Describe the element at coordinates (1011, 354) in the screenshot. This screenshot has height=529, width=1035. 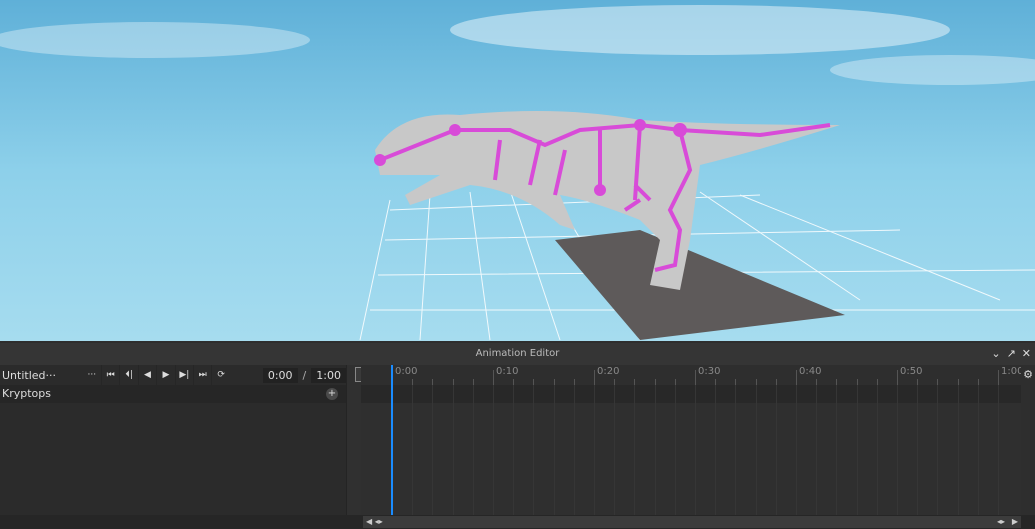
I see `dock-icon: ↗` at that location.